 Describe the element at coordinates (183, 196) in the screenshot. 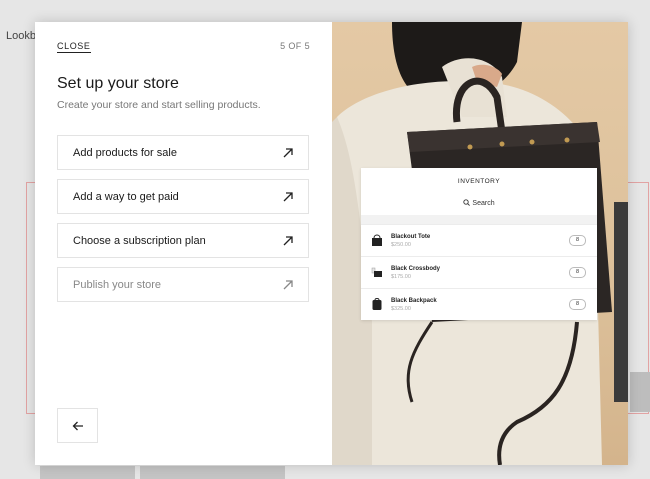

I see `task-add-payment: Add a way to get paid` at that location.